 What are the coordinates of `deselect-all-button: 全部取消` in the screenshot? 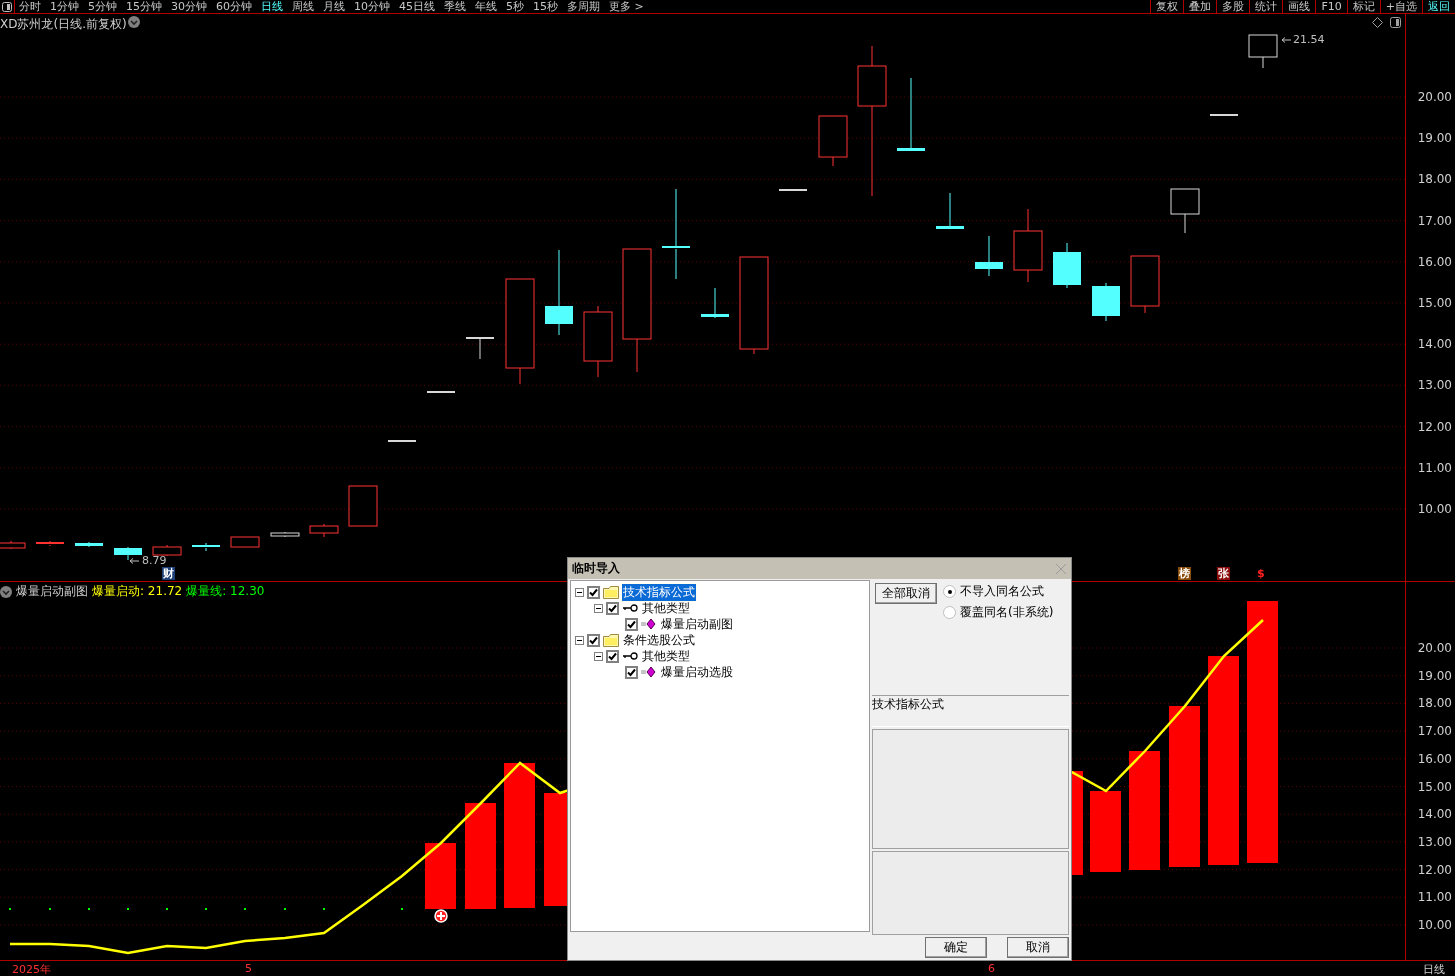 It's located at (906, 594).